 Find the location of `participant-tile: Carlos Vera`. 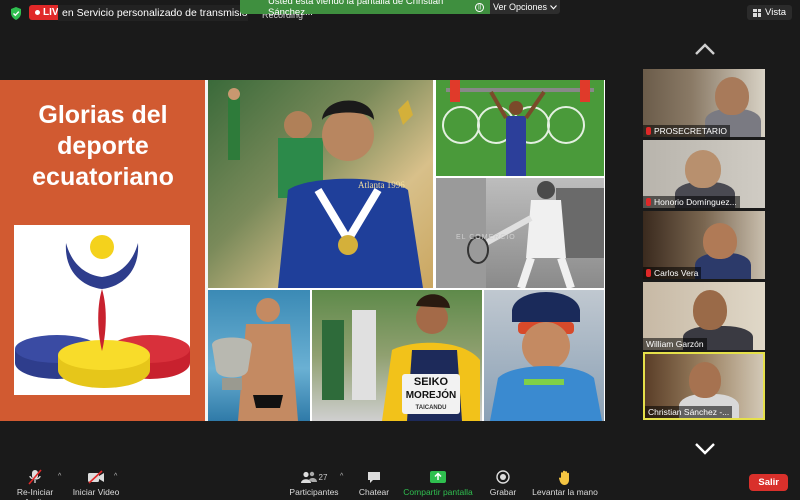

participant-tile: Carlos Vera is located at coordinates (704, 245).